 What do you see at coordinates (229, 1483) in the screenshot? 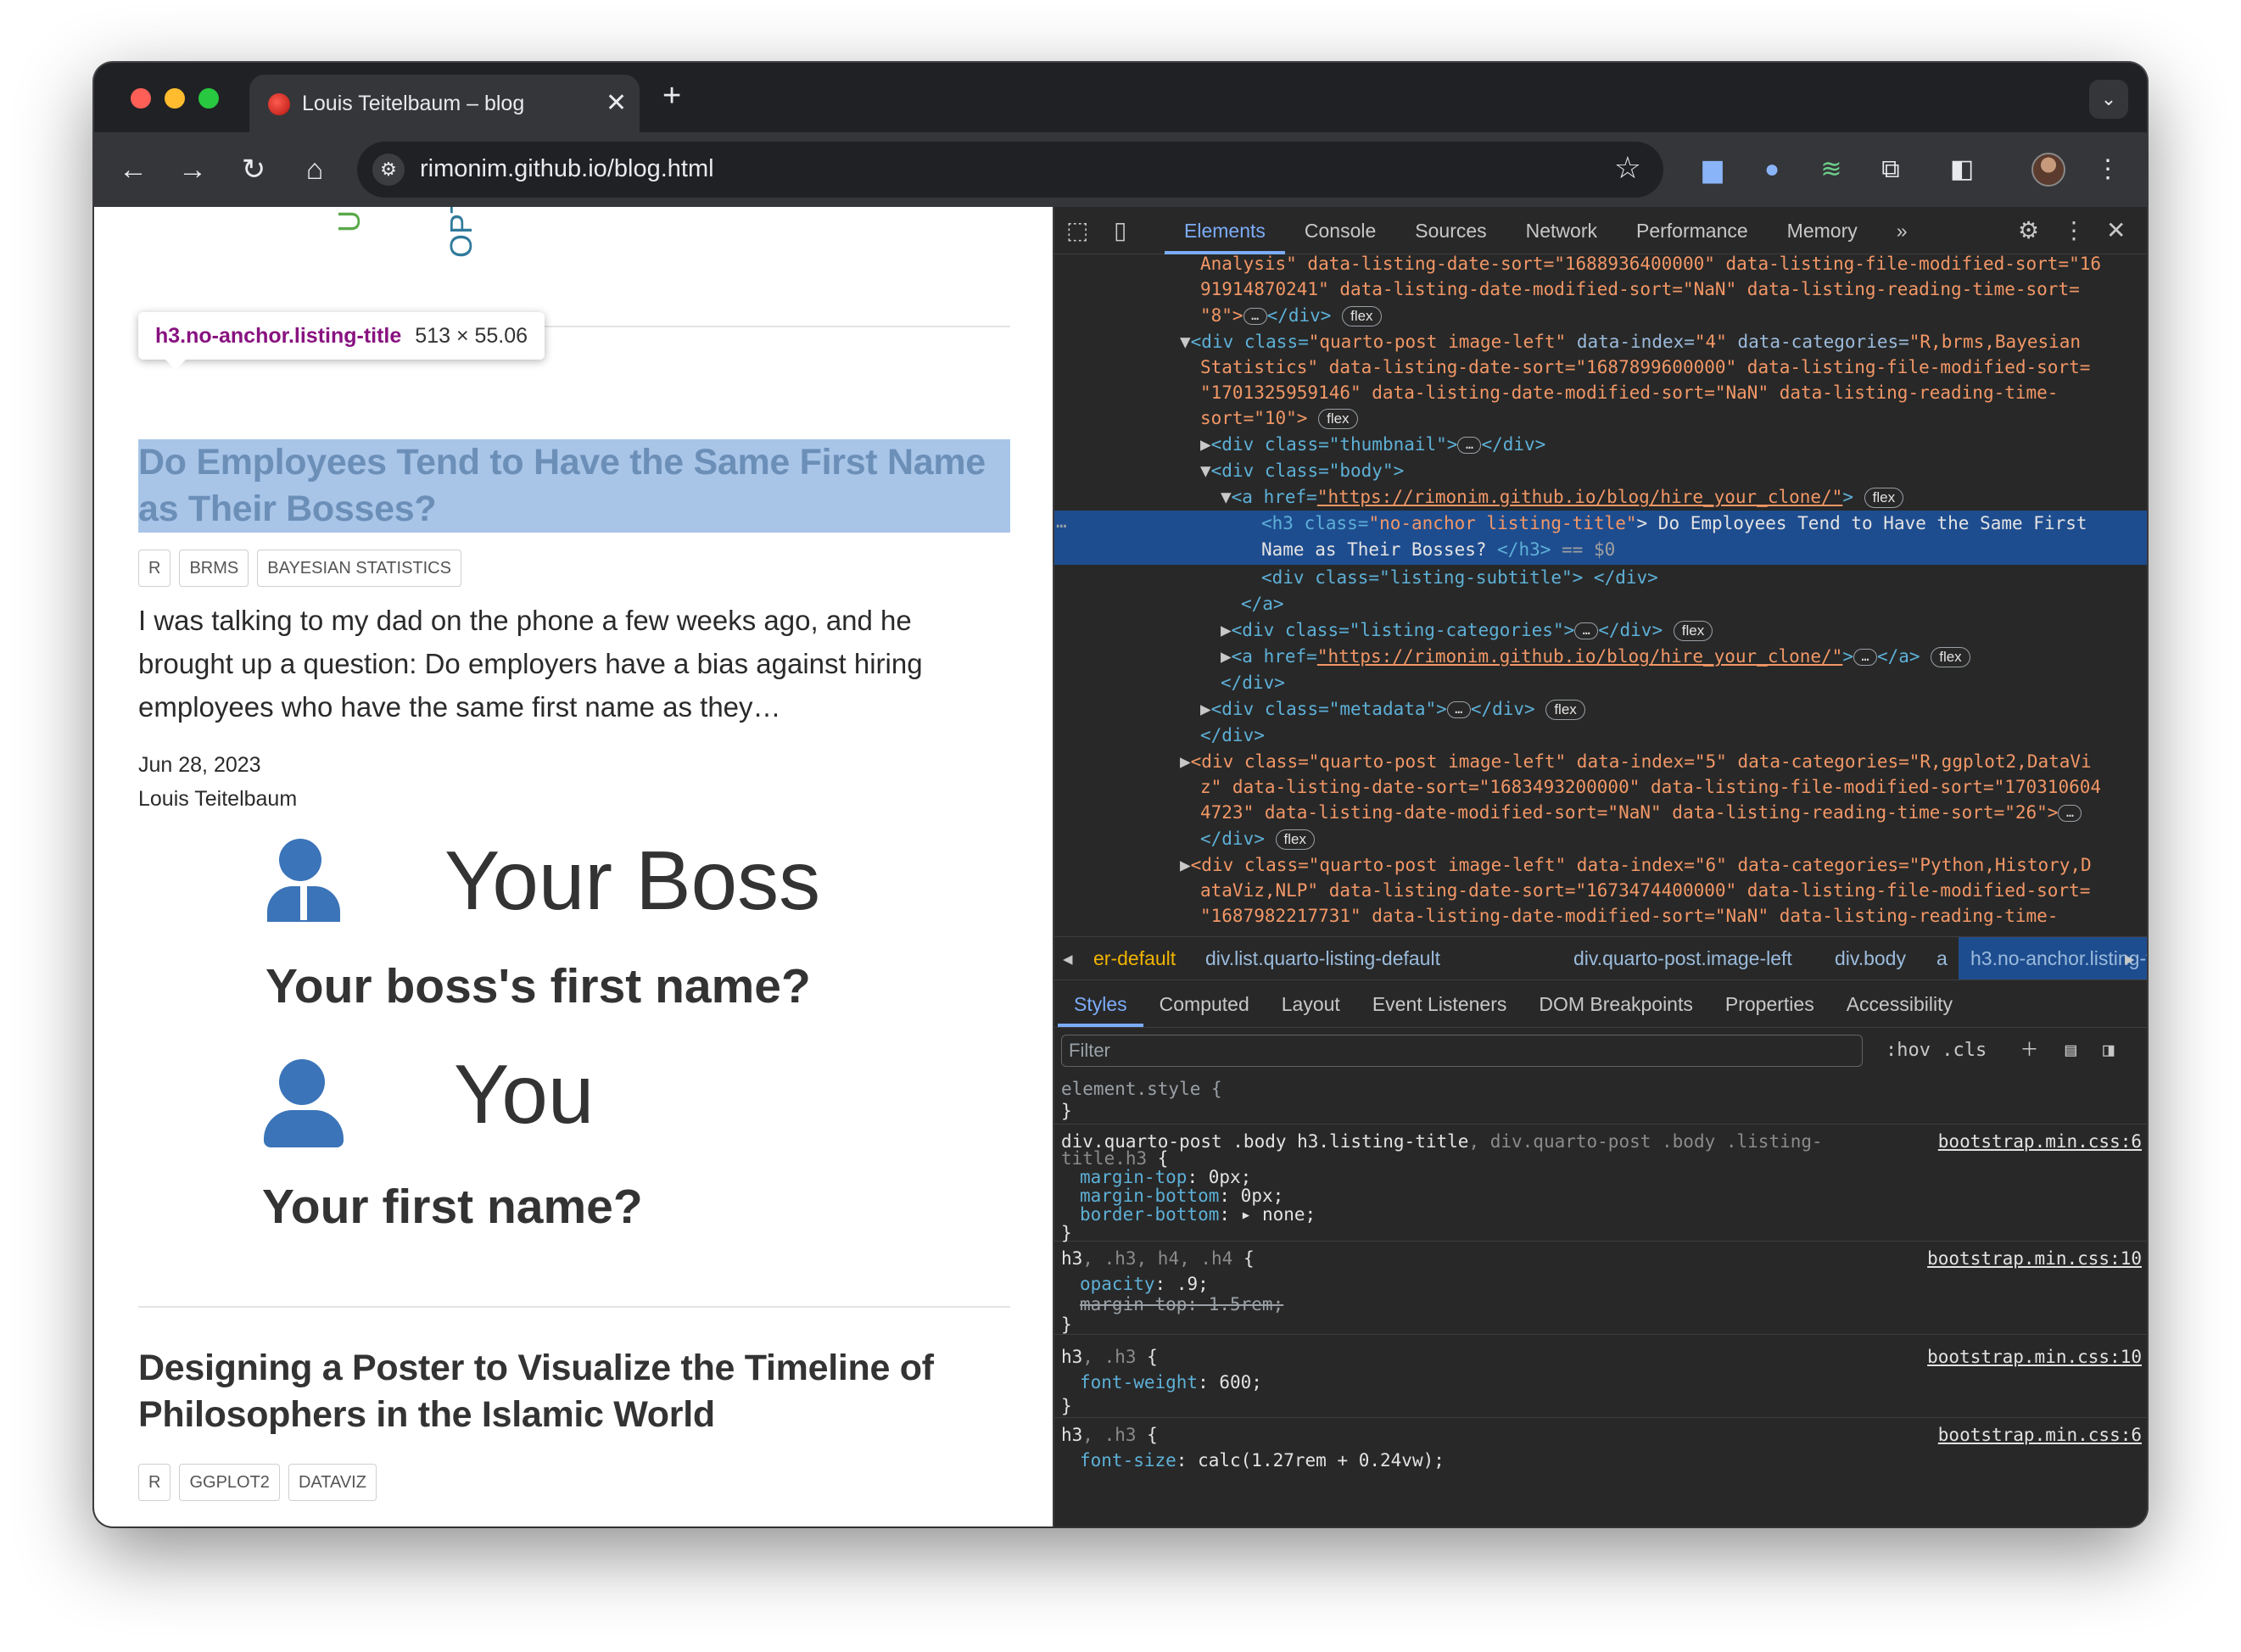
I see `category-tag: GGPLOT2` at bounding box center [229, 1483].